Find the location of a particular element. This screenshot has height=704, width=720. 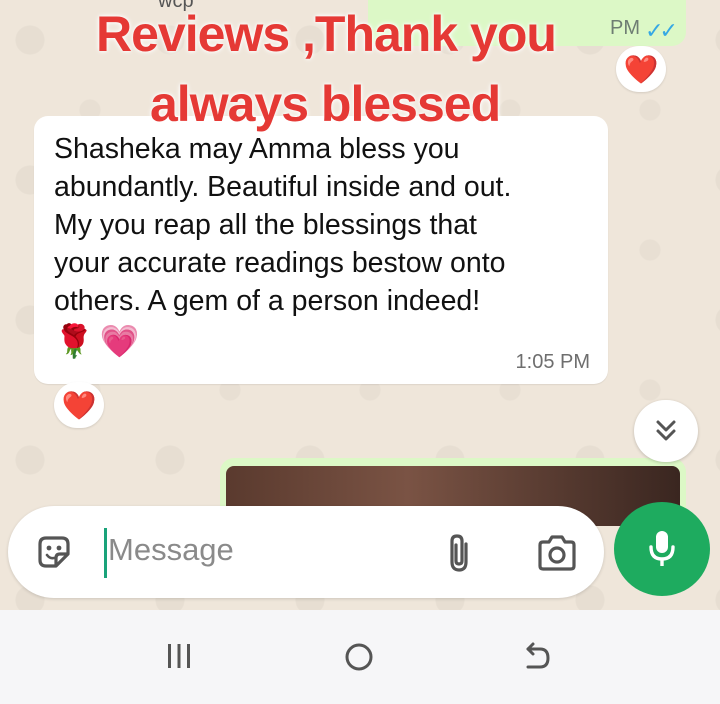

home-icon is located at coordinates (359, 657).